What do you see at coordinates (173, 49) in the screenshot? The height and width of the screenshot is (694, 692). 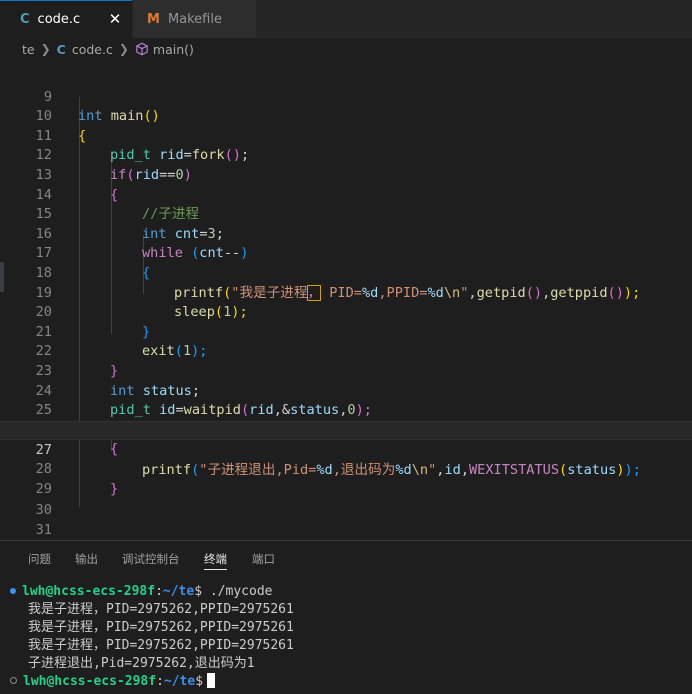 I see `breadcrumb-symbol: main()` at bounding box center [173, 49].